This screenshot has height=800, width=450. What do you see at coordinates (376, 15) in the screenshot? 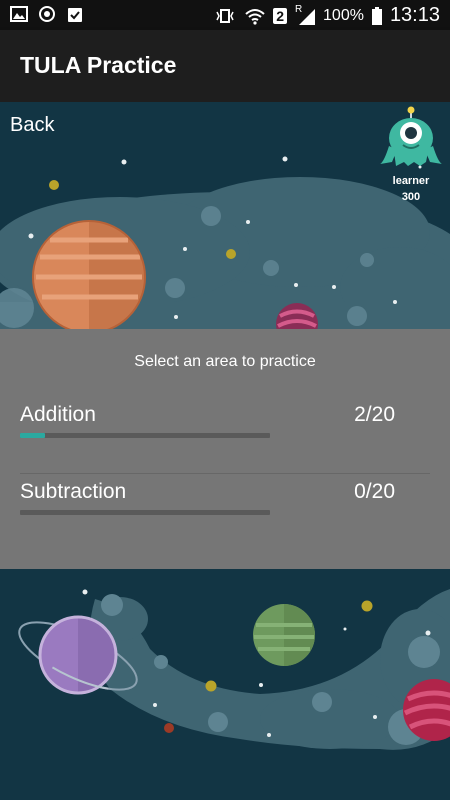
I see `battery-icon` at bounding box center [376, 15].